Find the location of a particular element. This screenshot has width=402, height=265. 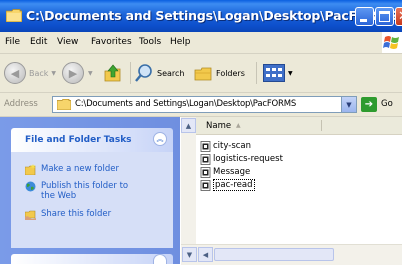

minimize-button is located at coordinates (364, 16).